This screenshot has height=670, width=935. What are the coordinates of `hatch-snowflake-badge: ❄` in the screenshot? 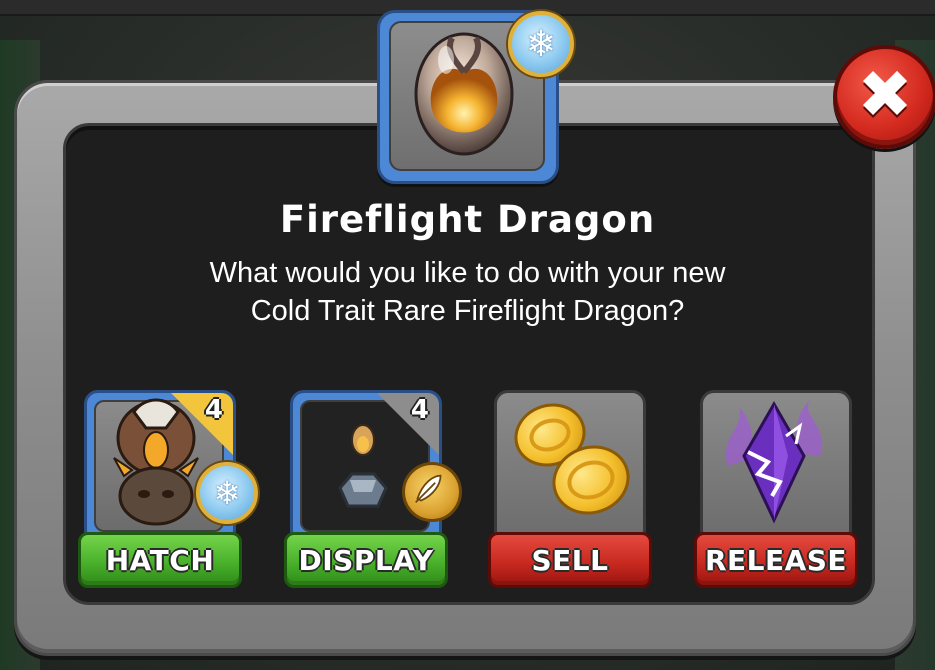 It's located at (227, 493).